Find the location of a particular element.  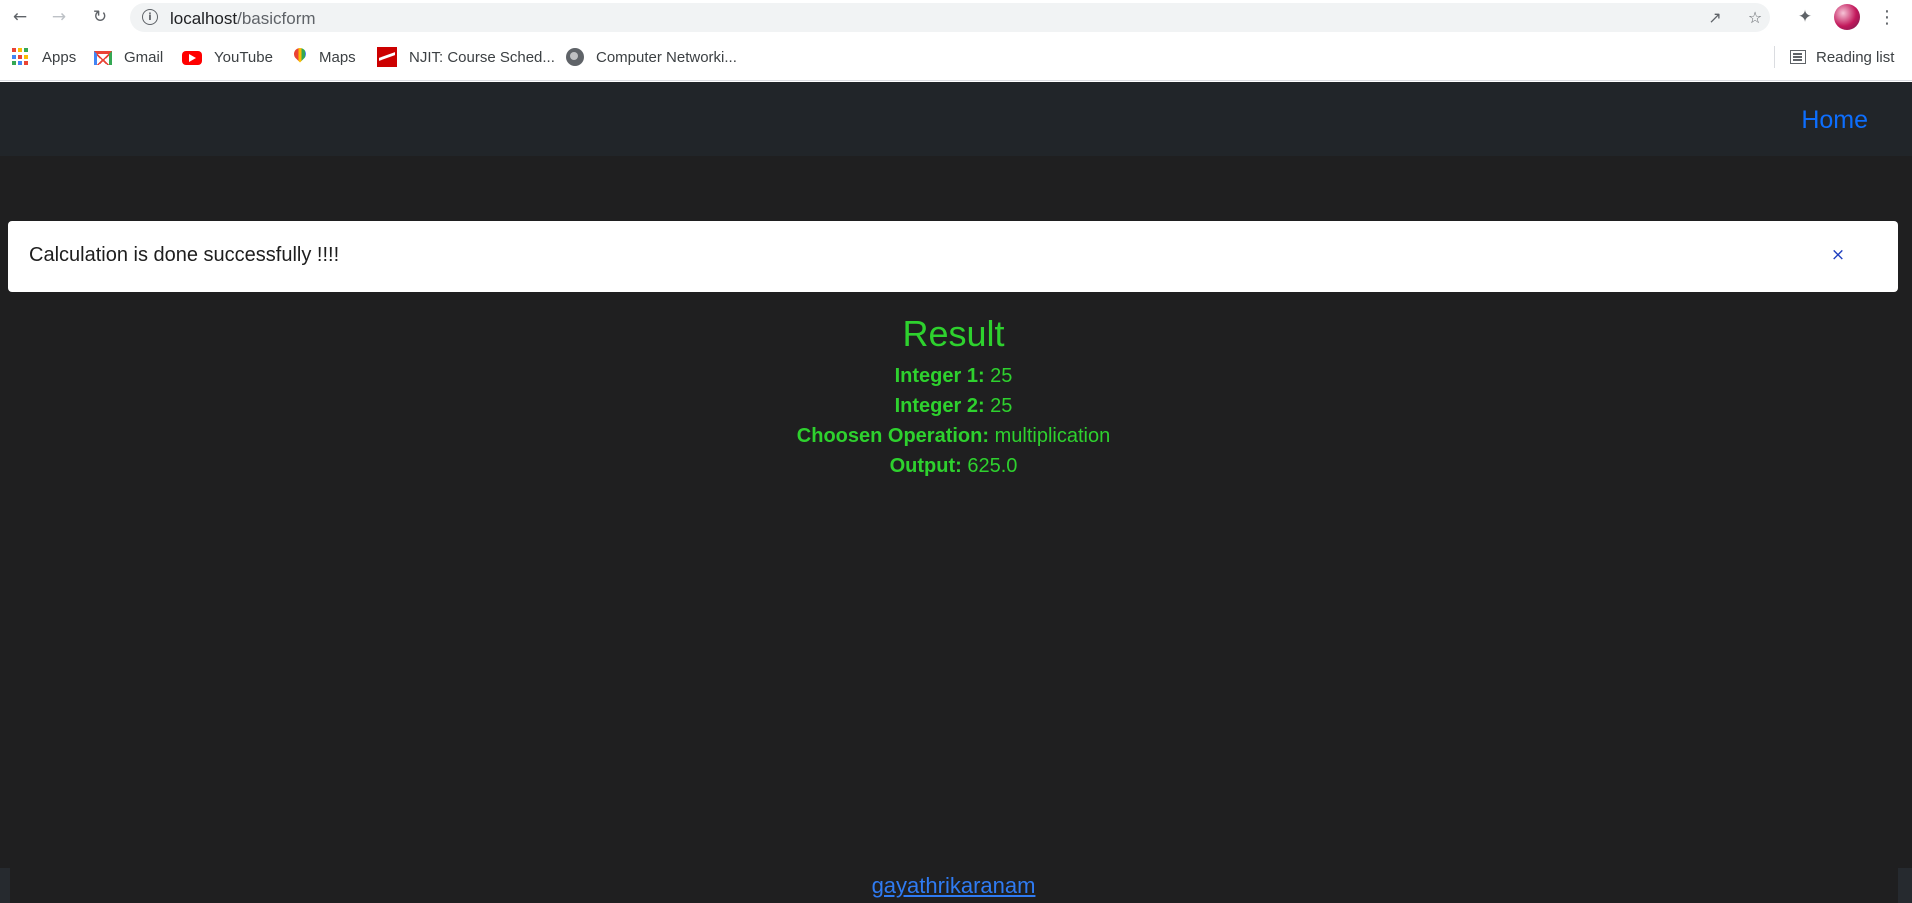

bookmark-maps: Maps is located at coordinates (324, 57).